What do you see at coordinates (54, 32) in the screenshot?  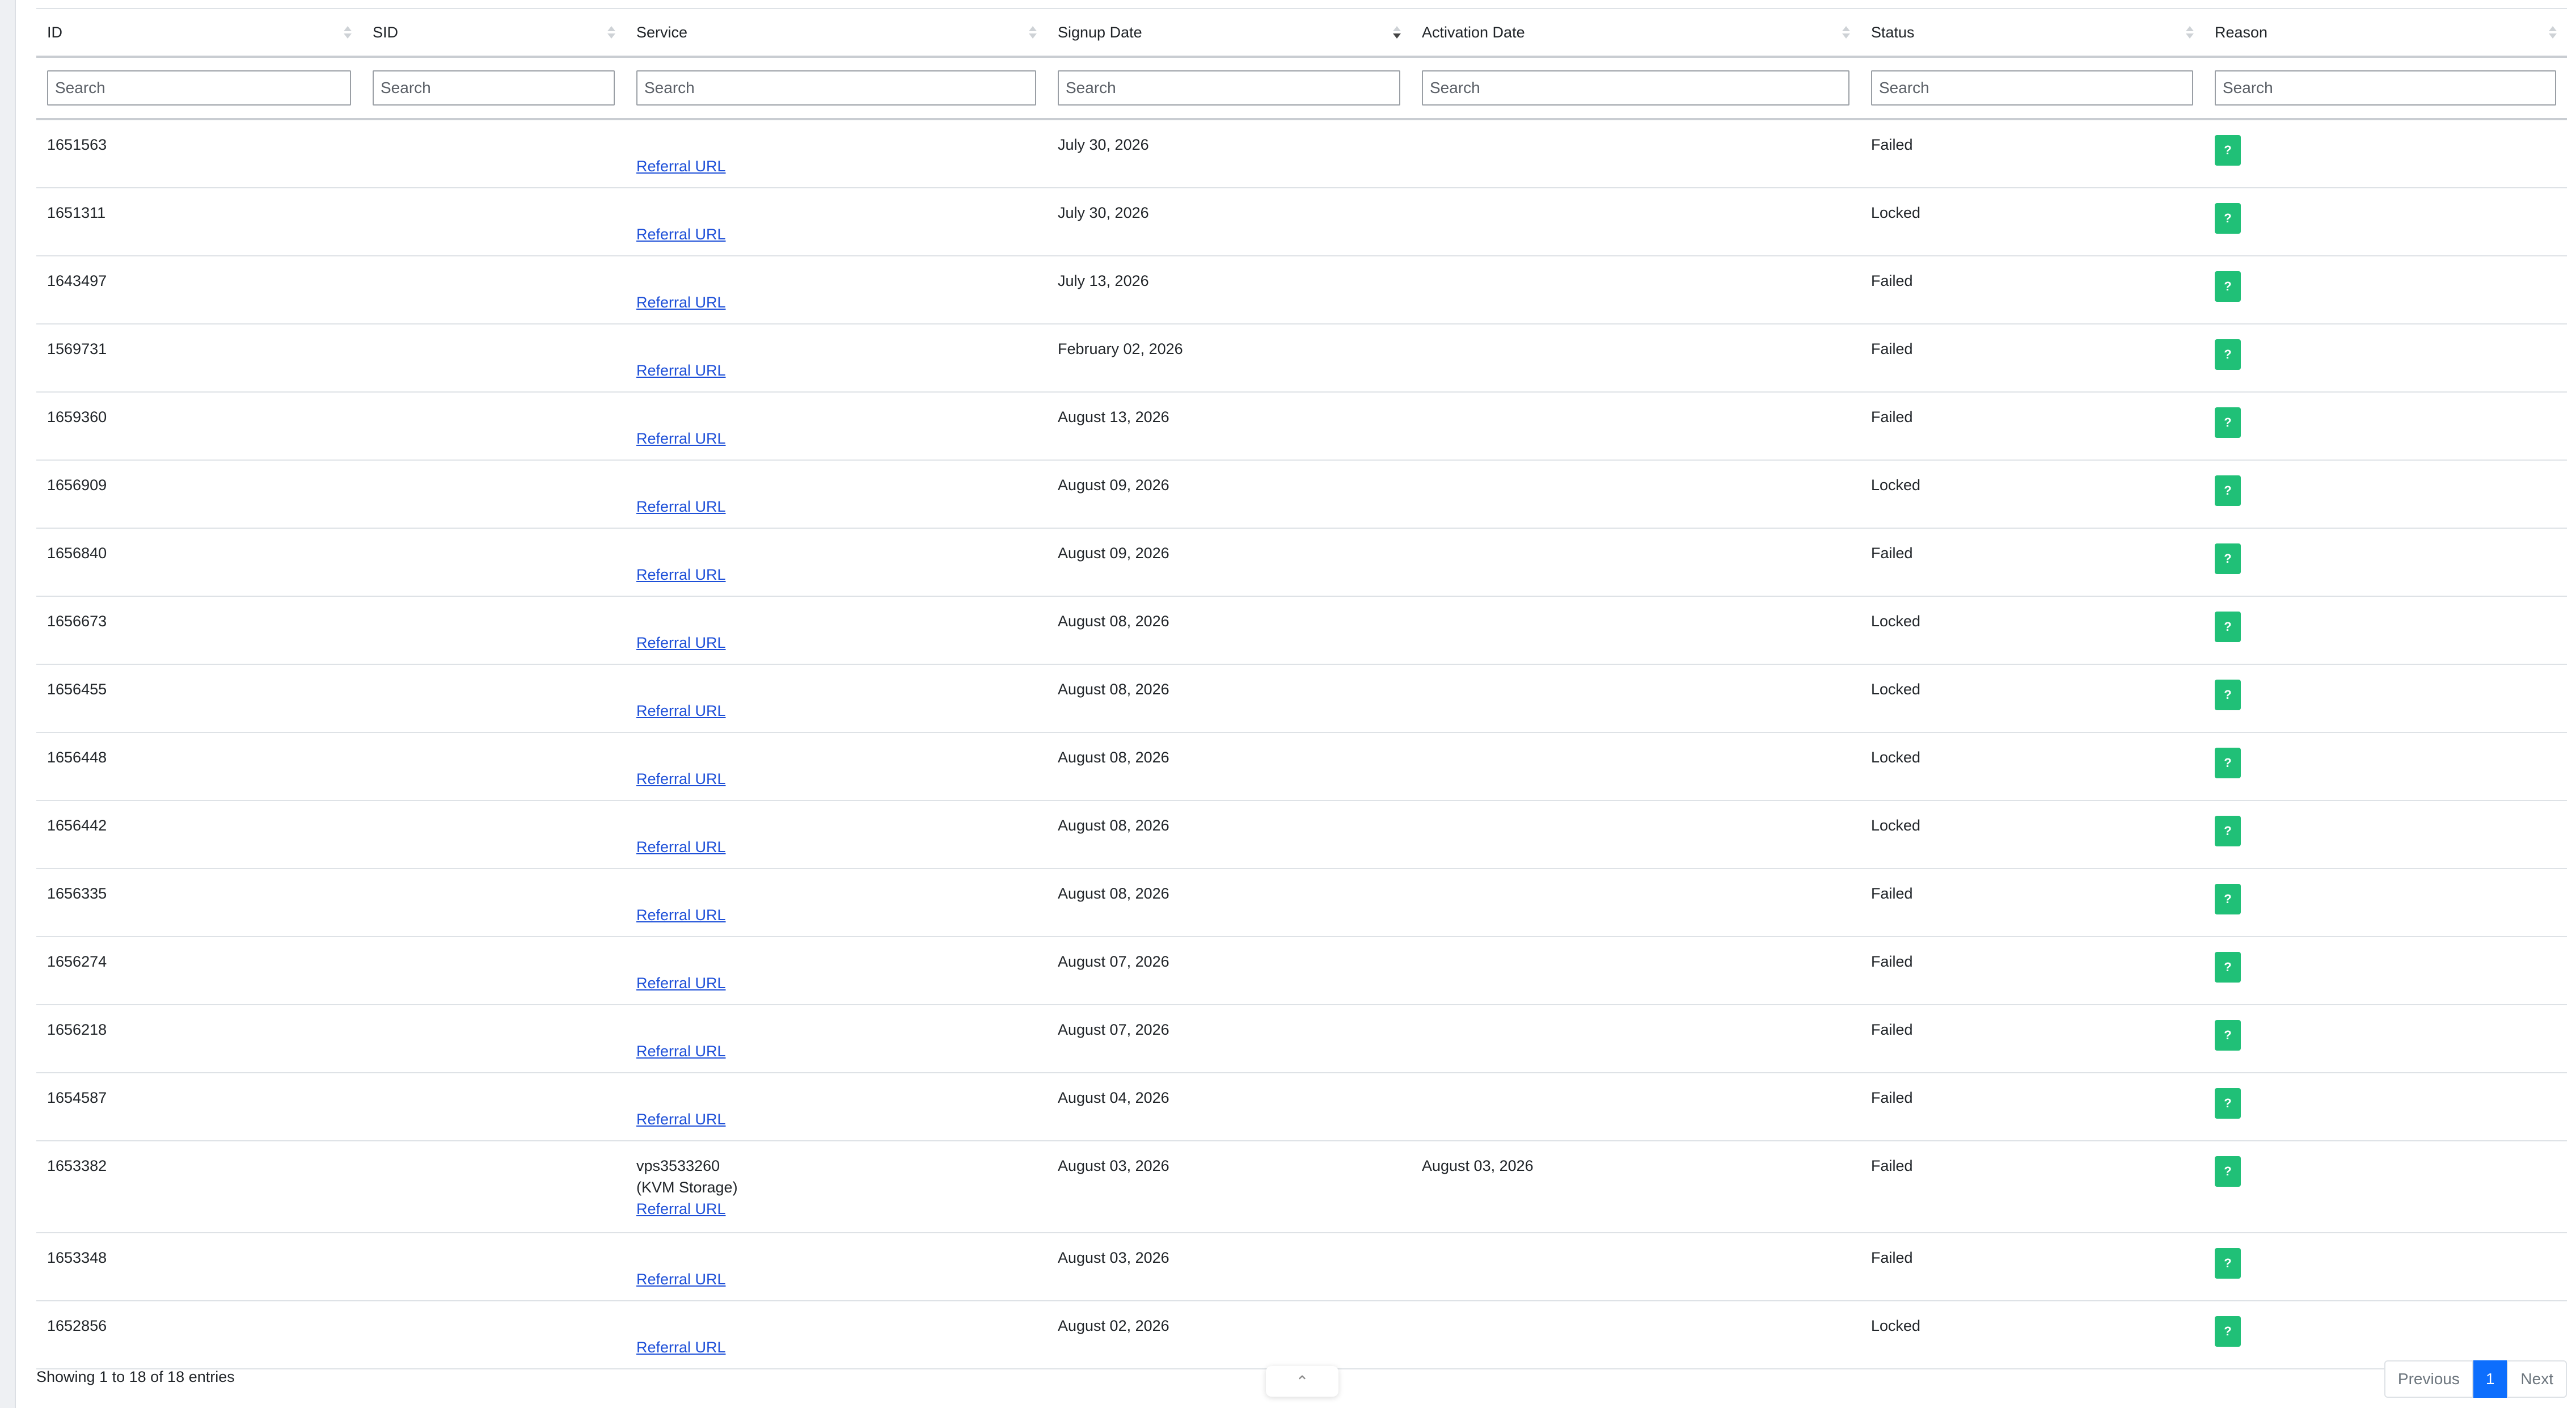 I see `column-header-label: ID` at bounding box center [54, 32].